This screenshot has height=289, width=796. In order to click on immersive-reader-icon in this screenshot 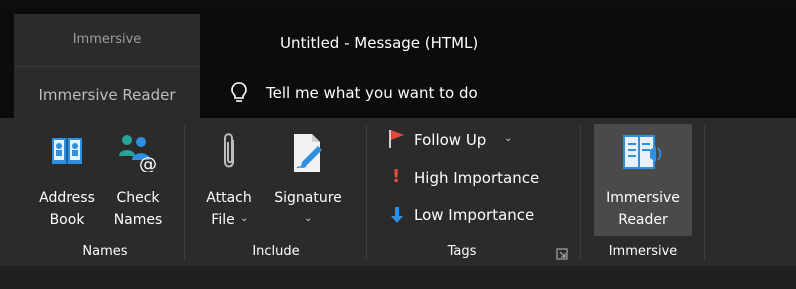, I will do `click(642, 152)`.